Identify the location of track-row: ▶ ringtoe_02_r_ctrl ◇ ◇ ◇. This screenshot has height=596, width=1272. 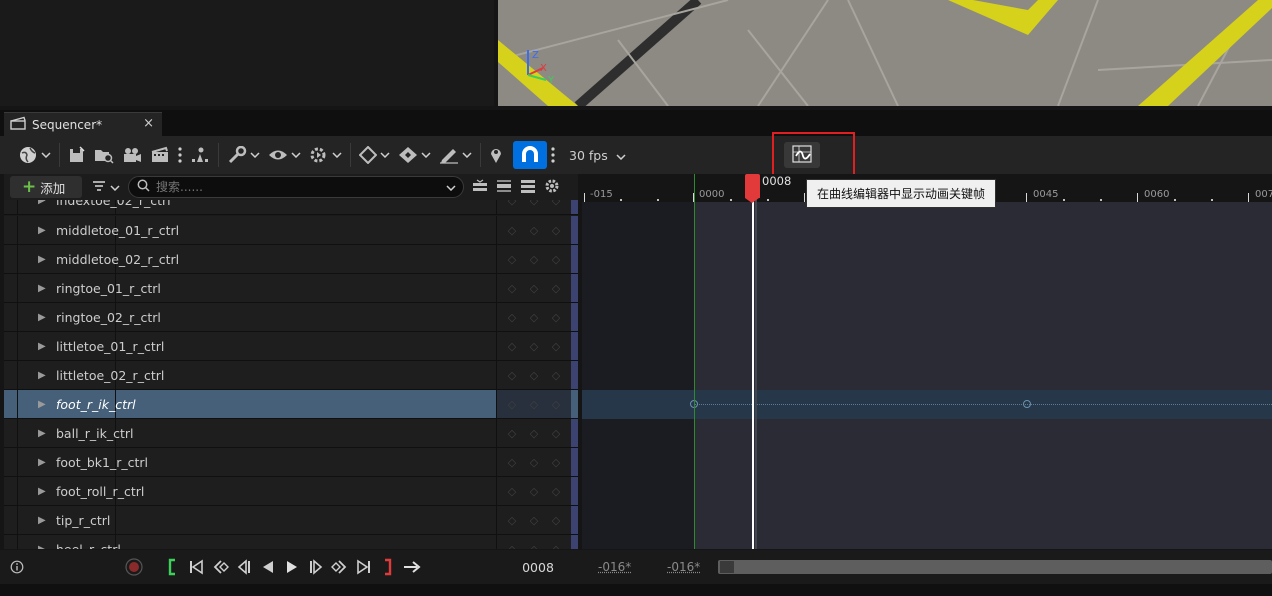
(291, 317).